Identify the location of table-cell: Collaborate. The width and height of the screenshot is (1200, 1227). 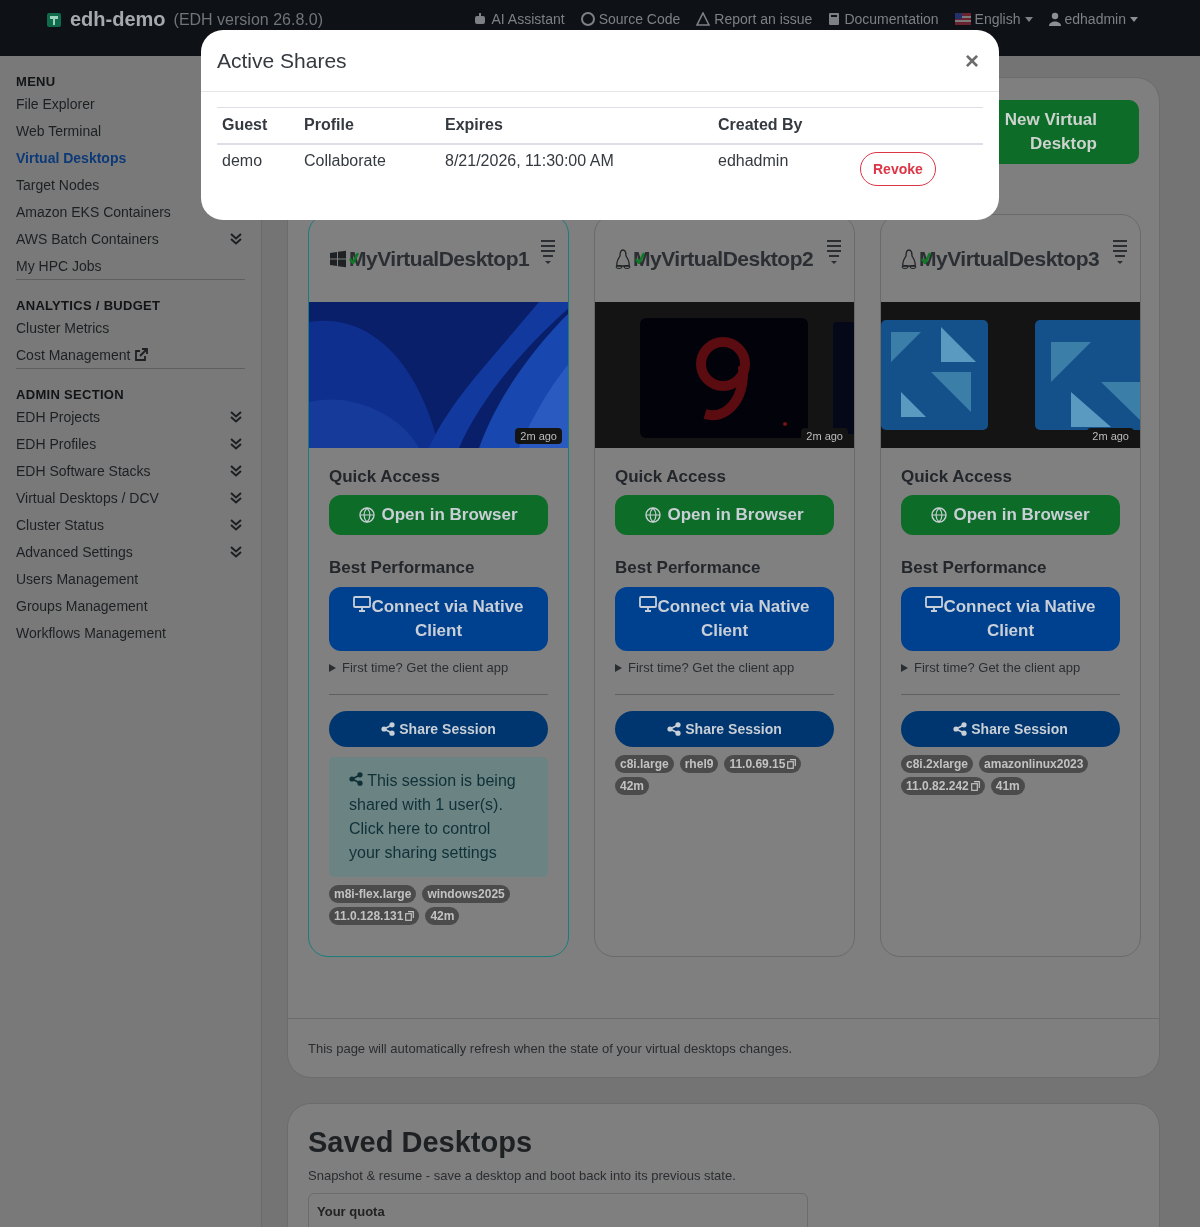
(369, 166).